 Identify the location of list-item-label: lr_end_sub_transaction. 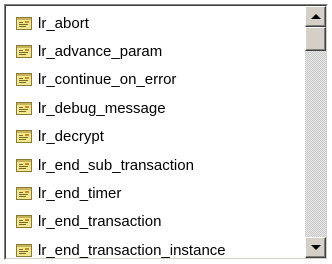
(116, 165).